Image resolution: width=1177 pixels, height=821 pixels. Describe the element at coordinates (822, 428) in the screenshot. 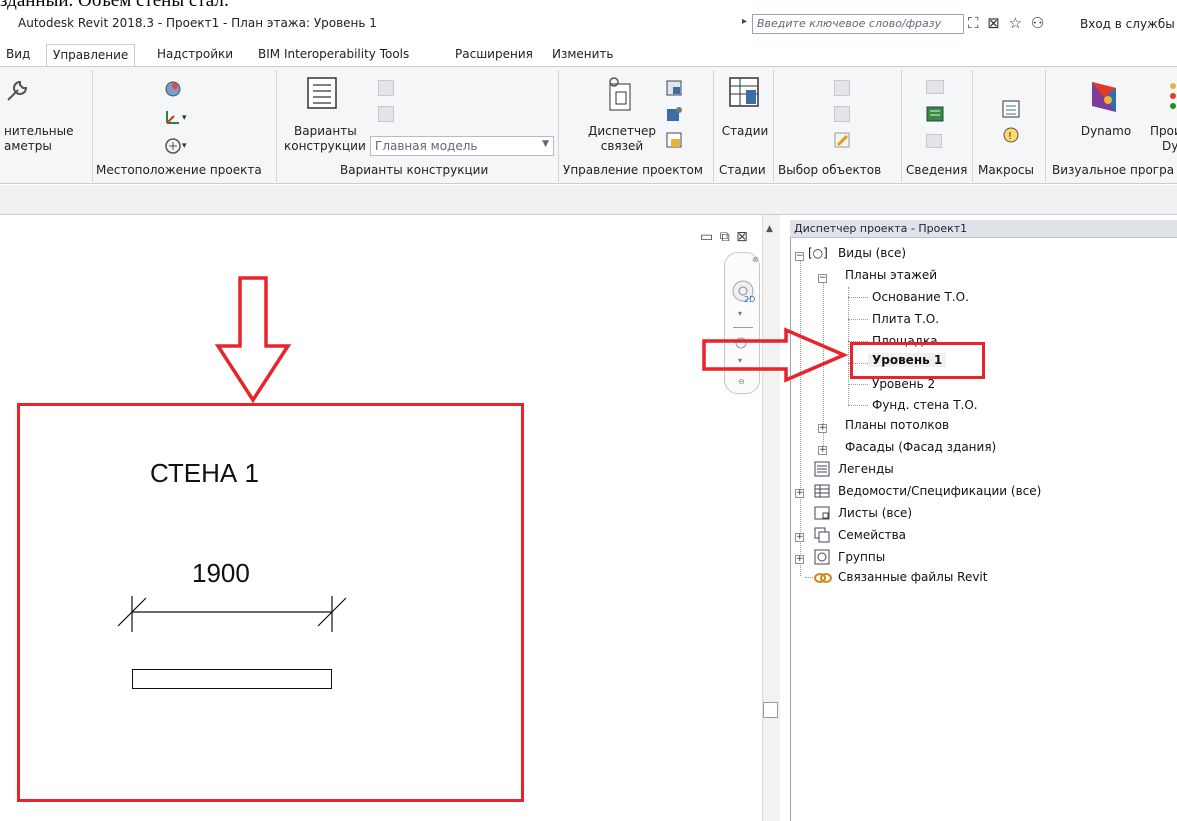

I see `expand-ceiling-plans-icon: +` at that location.